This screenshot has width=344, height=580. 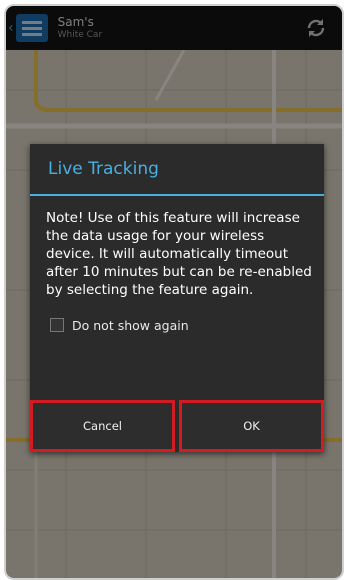 What do you see at coordinates (57, 325) in the screenshot?
I see `do-not-show-again-checkbox` at bounding box center [57, 325].